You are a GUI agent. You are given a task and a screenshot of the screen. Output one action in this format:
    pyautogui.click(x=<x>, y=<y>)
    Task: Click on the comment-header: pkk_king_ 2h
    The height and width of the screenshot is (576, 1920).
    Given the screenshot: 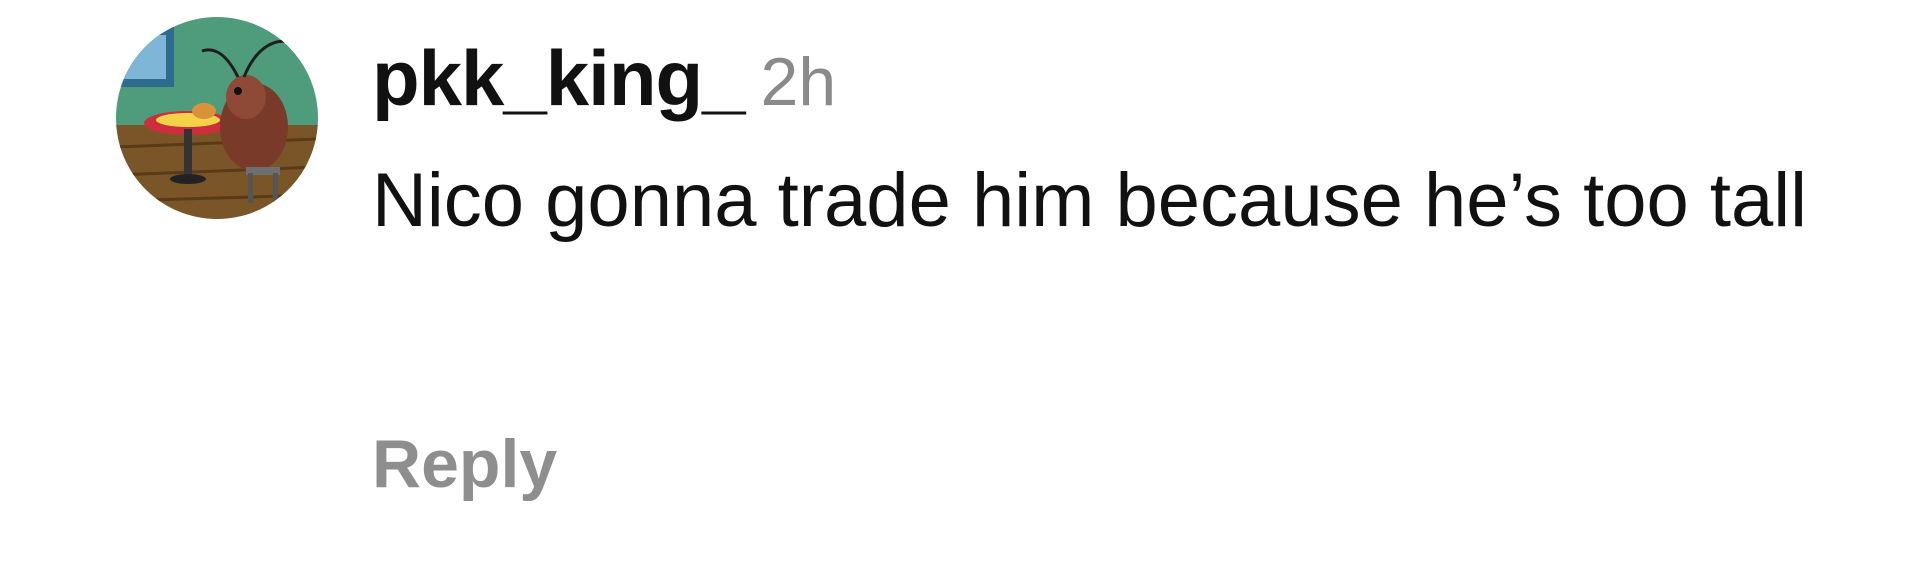 What is the action you would take?
    pyautogui.click(x=604, y=89)
    